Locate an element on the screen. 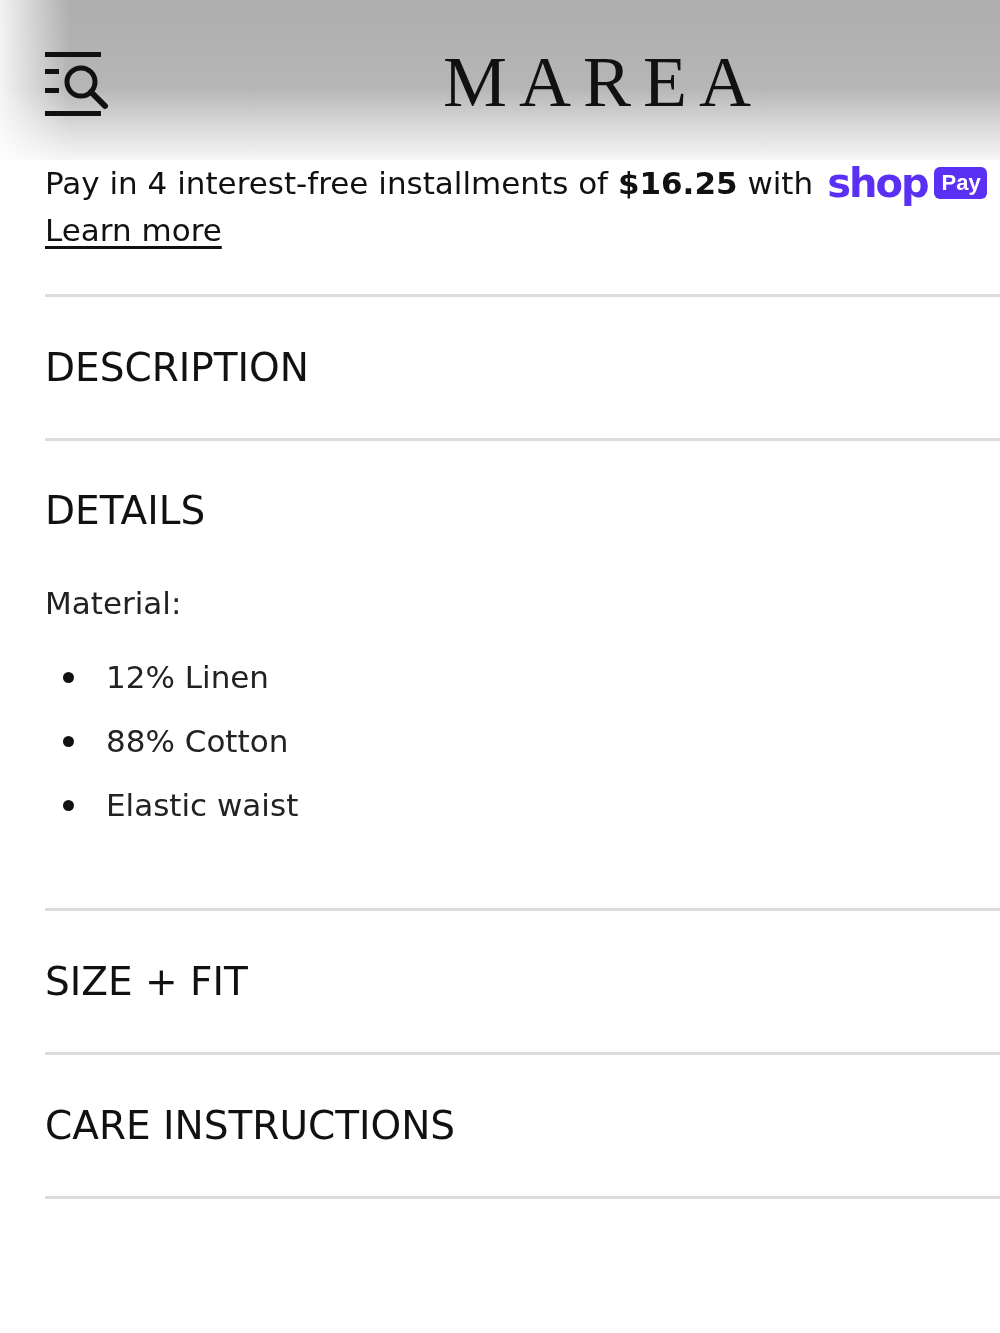 The image size is (1000, 1333). accordion-header: DESCRIPTION is located at coordinates (177, 367).